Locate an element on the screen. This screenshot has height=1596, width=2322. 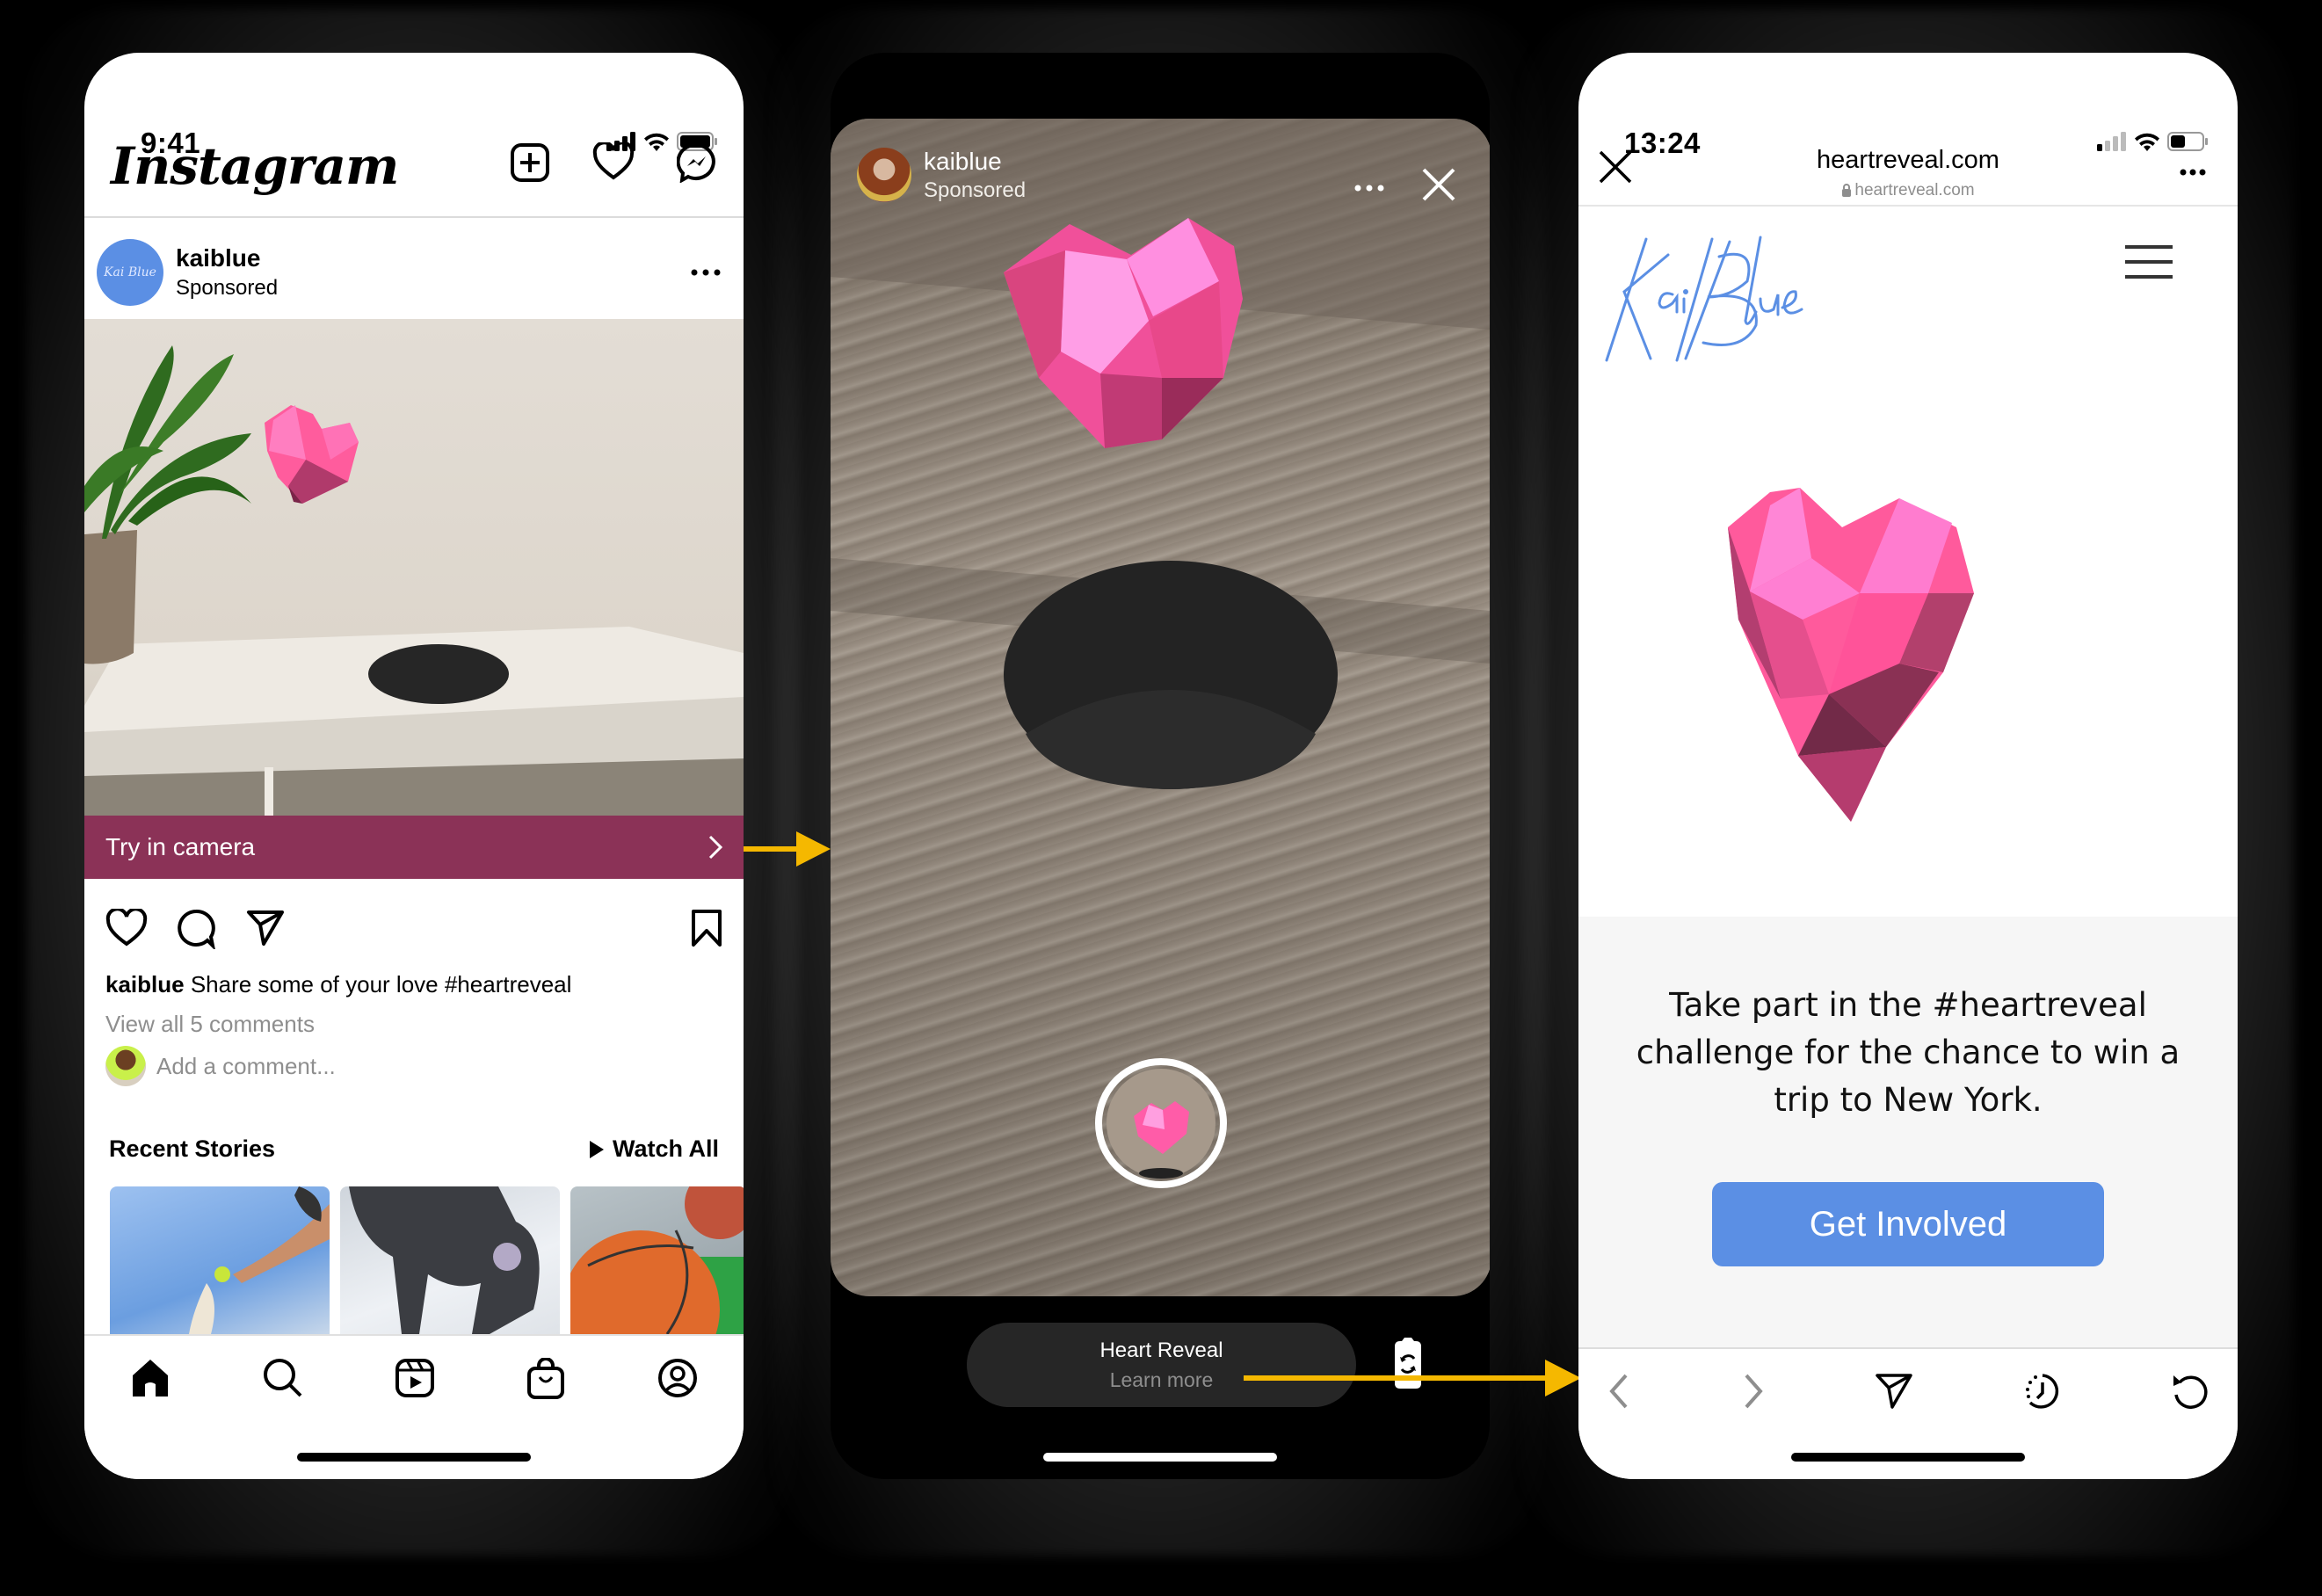
messenger-icon is located at coordinates (697, 162).